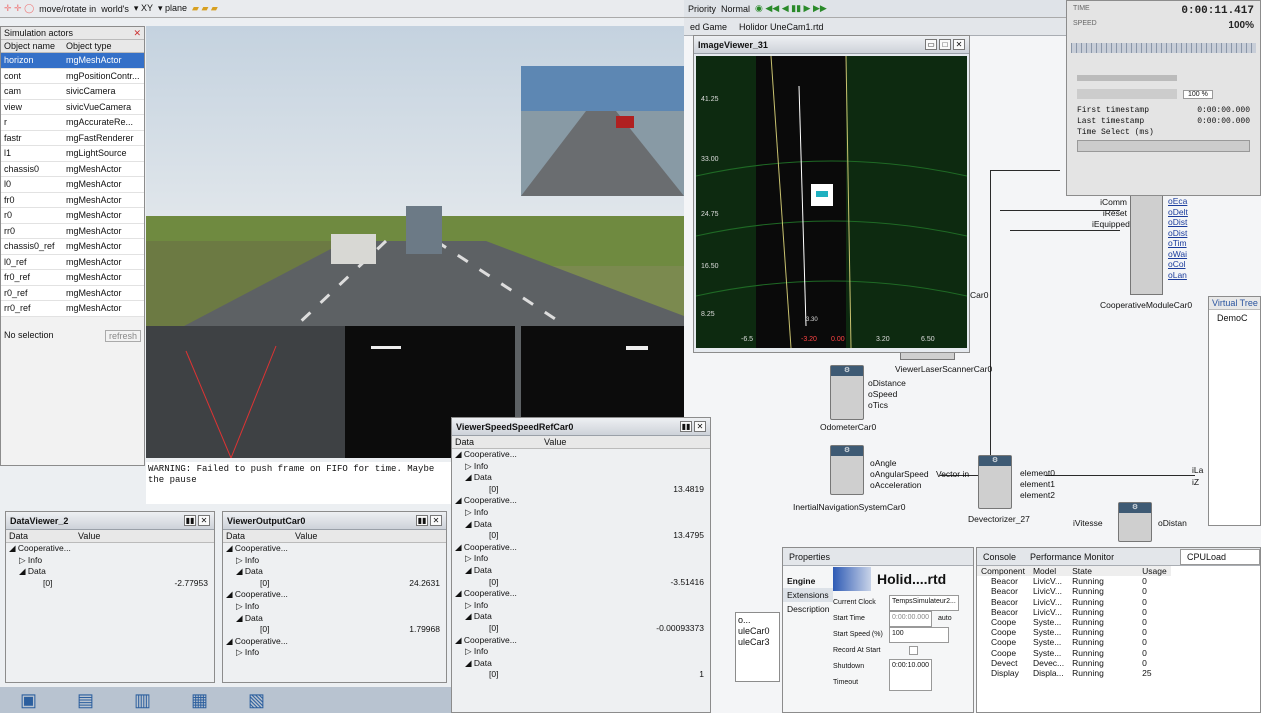  I want to click on actor-row: r0 mgMeshActor, so click(72, 216).